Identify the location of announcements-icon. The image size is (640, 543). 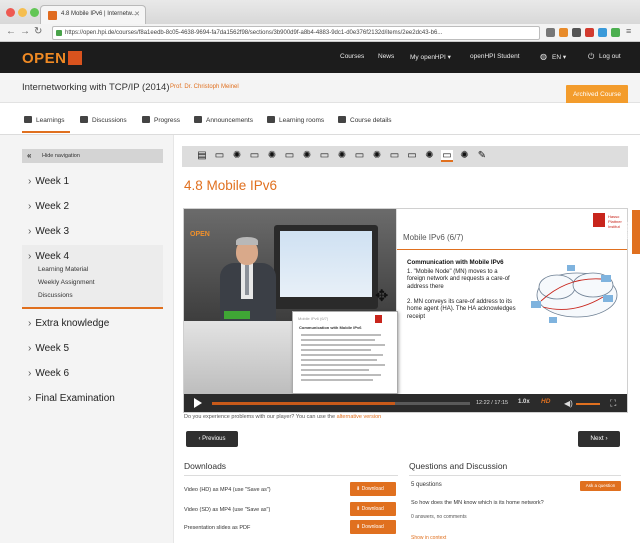
(198, 119).